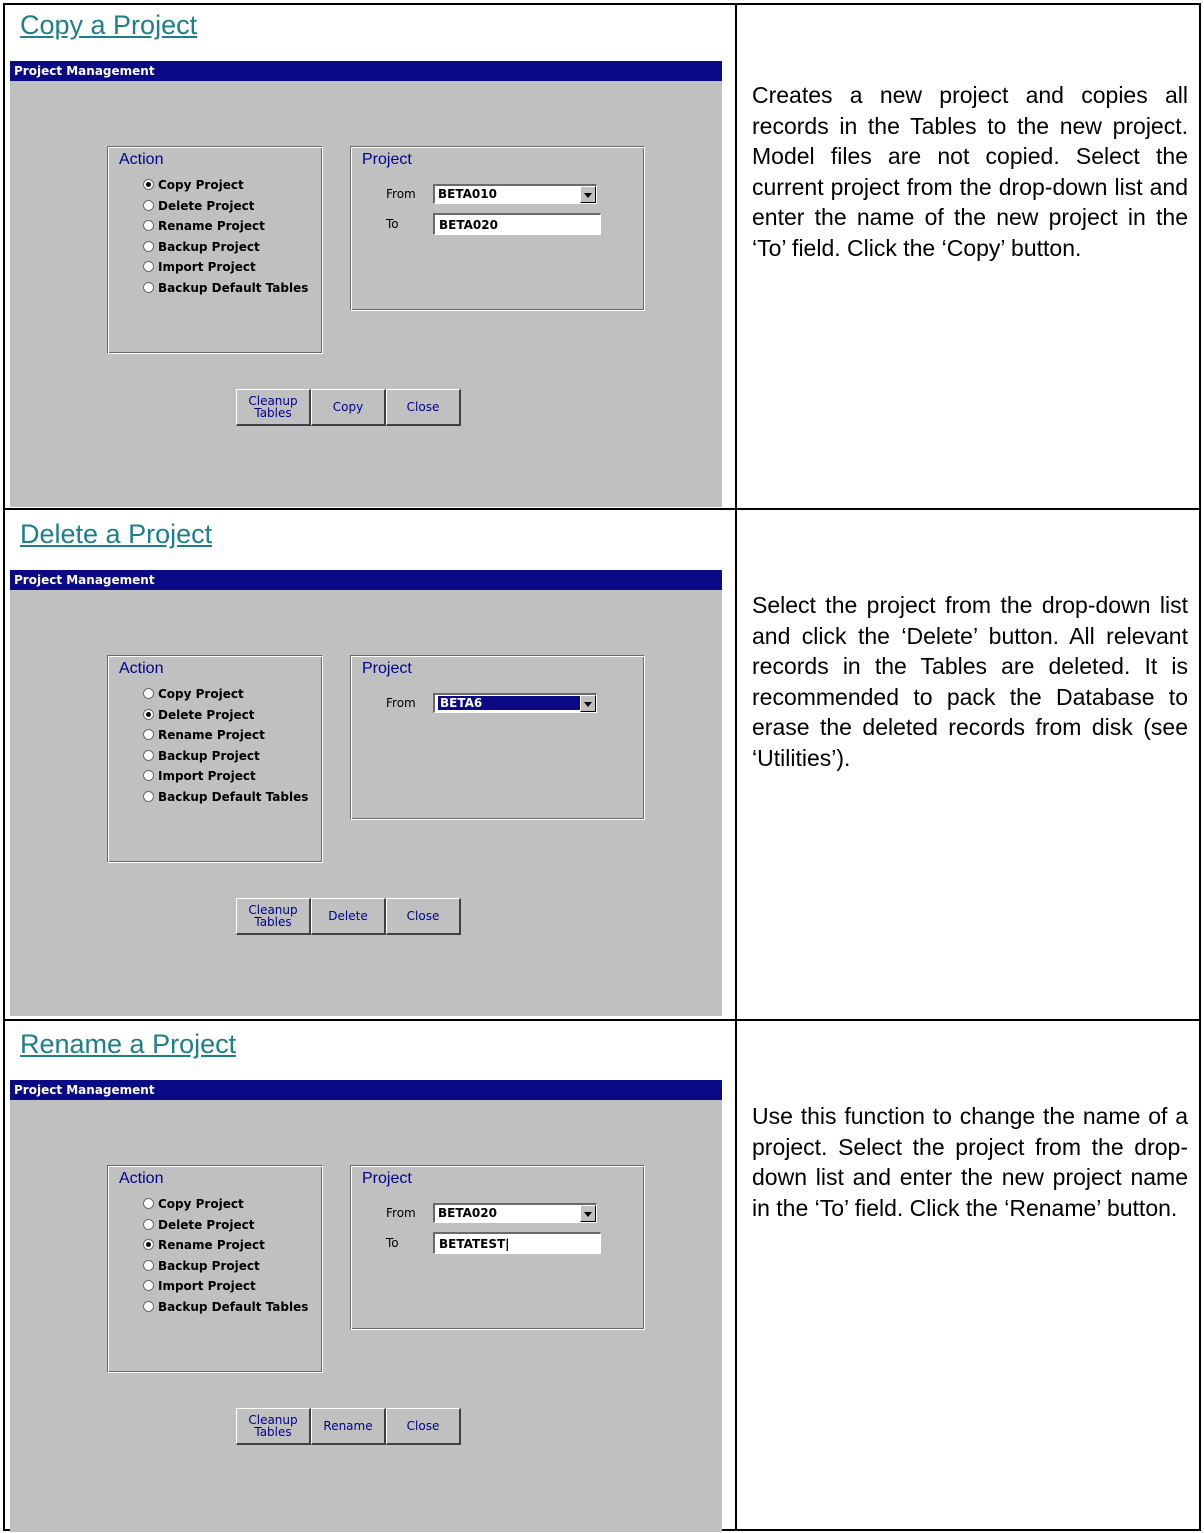 This screenshot has height=1533, width=1204. I want to click on to-input: BETATEST|, so click(517, 1243).